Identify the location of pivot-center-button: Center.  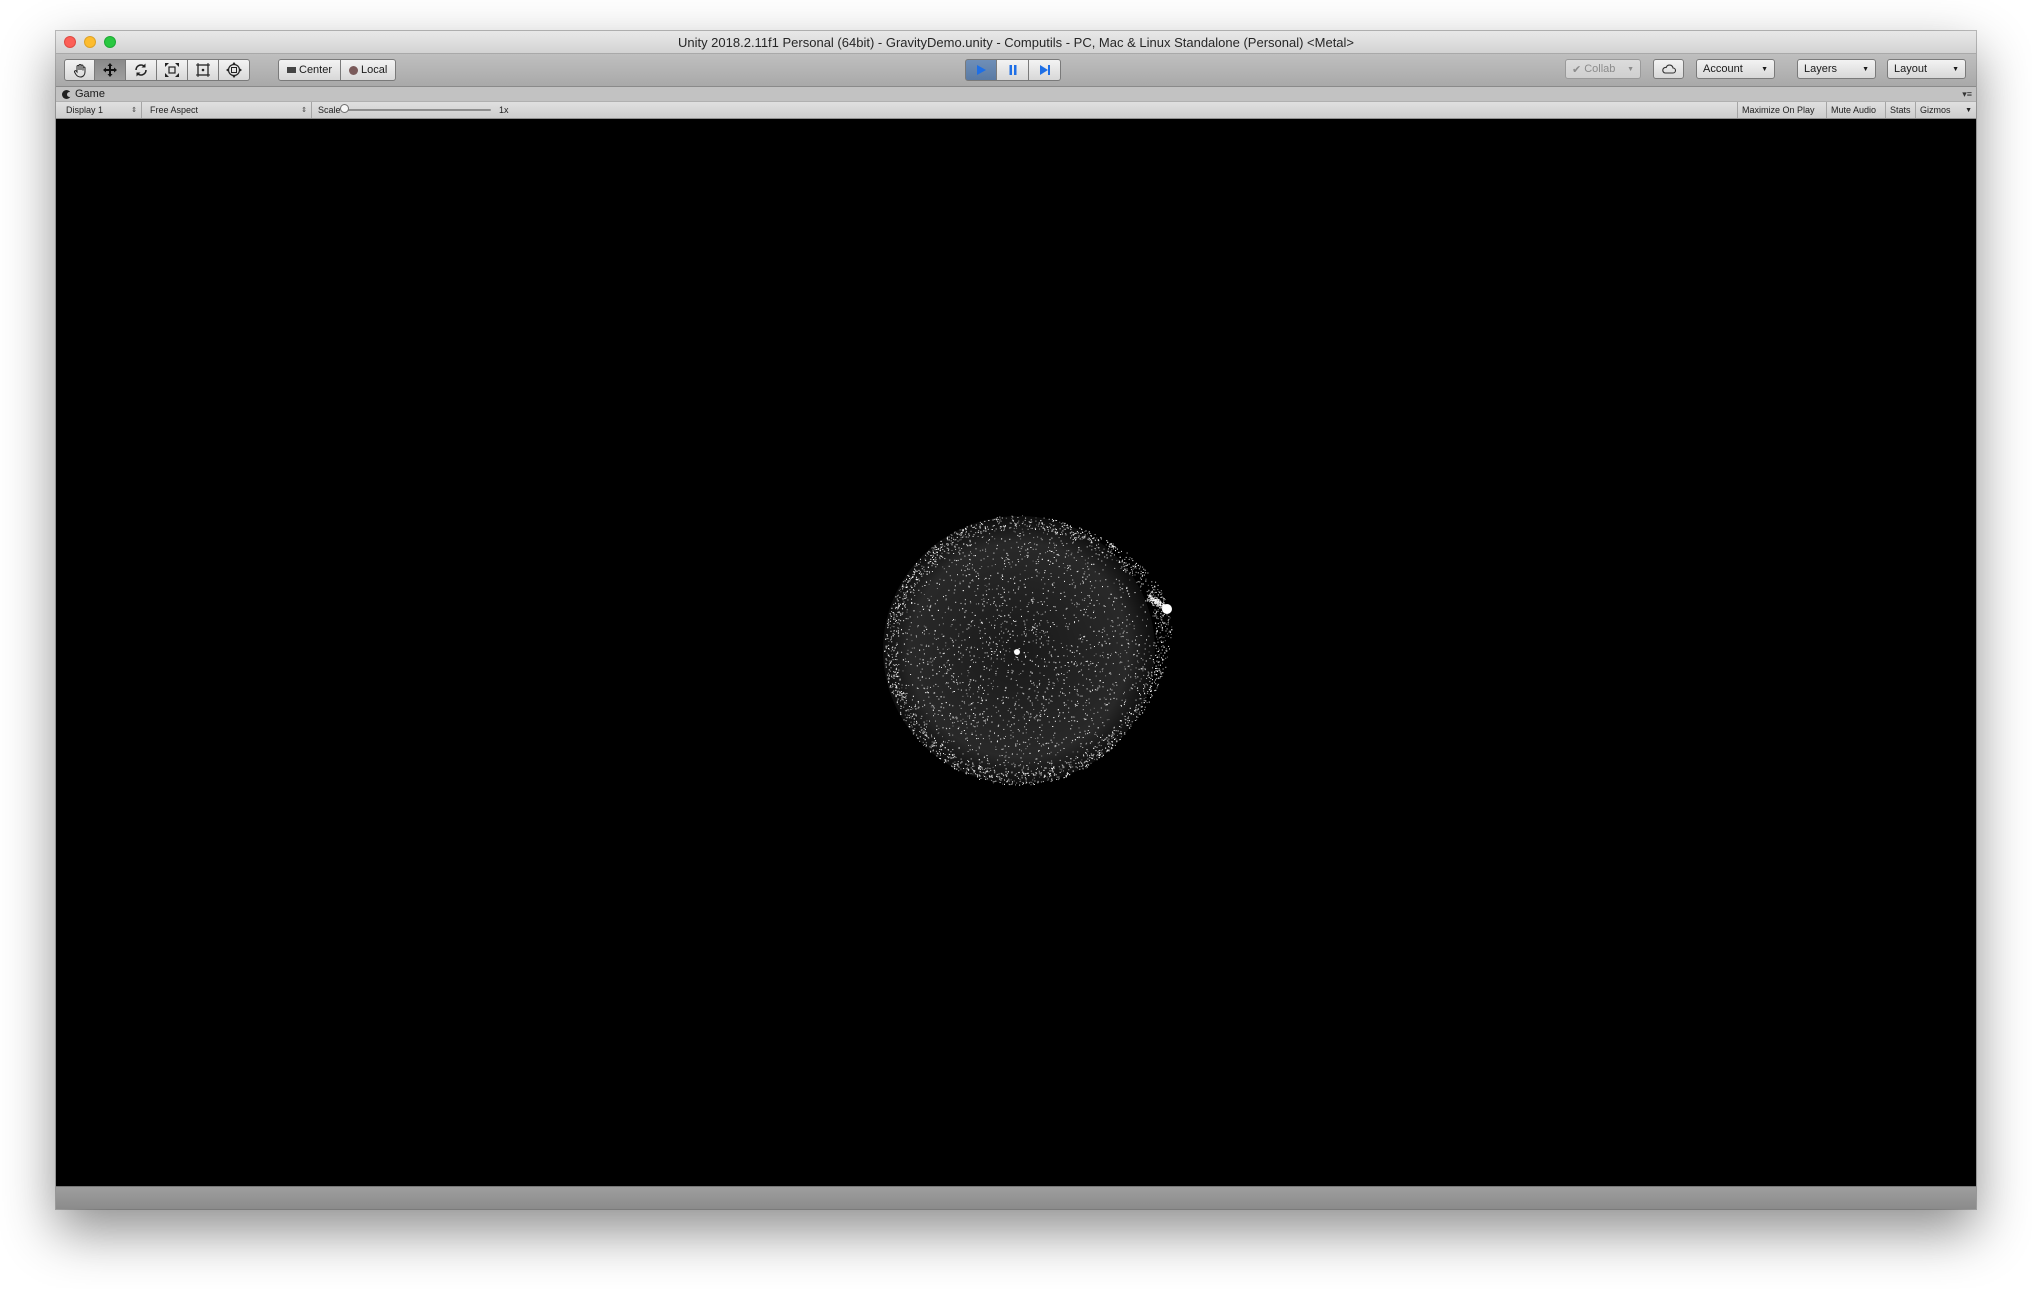
(310, 70).